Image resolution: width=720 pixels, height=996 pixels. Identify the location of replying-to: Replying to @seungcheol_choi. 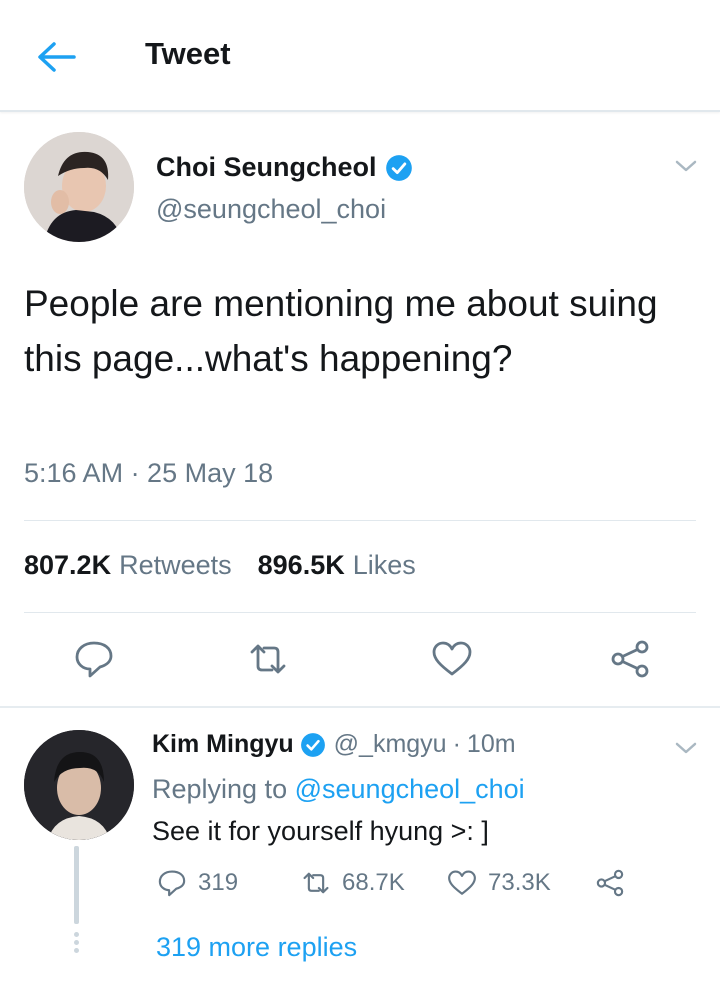
(338, 789).